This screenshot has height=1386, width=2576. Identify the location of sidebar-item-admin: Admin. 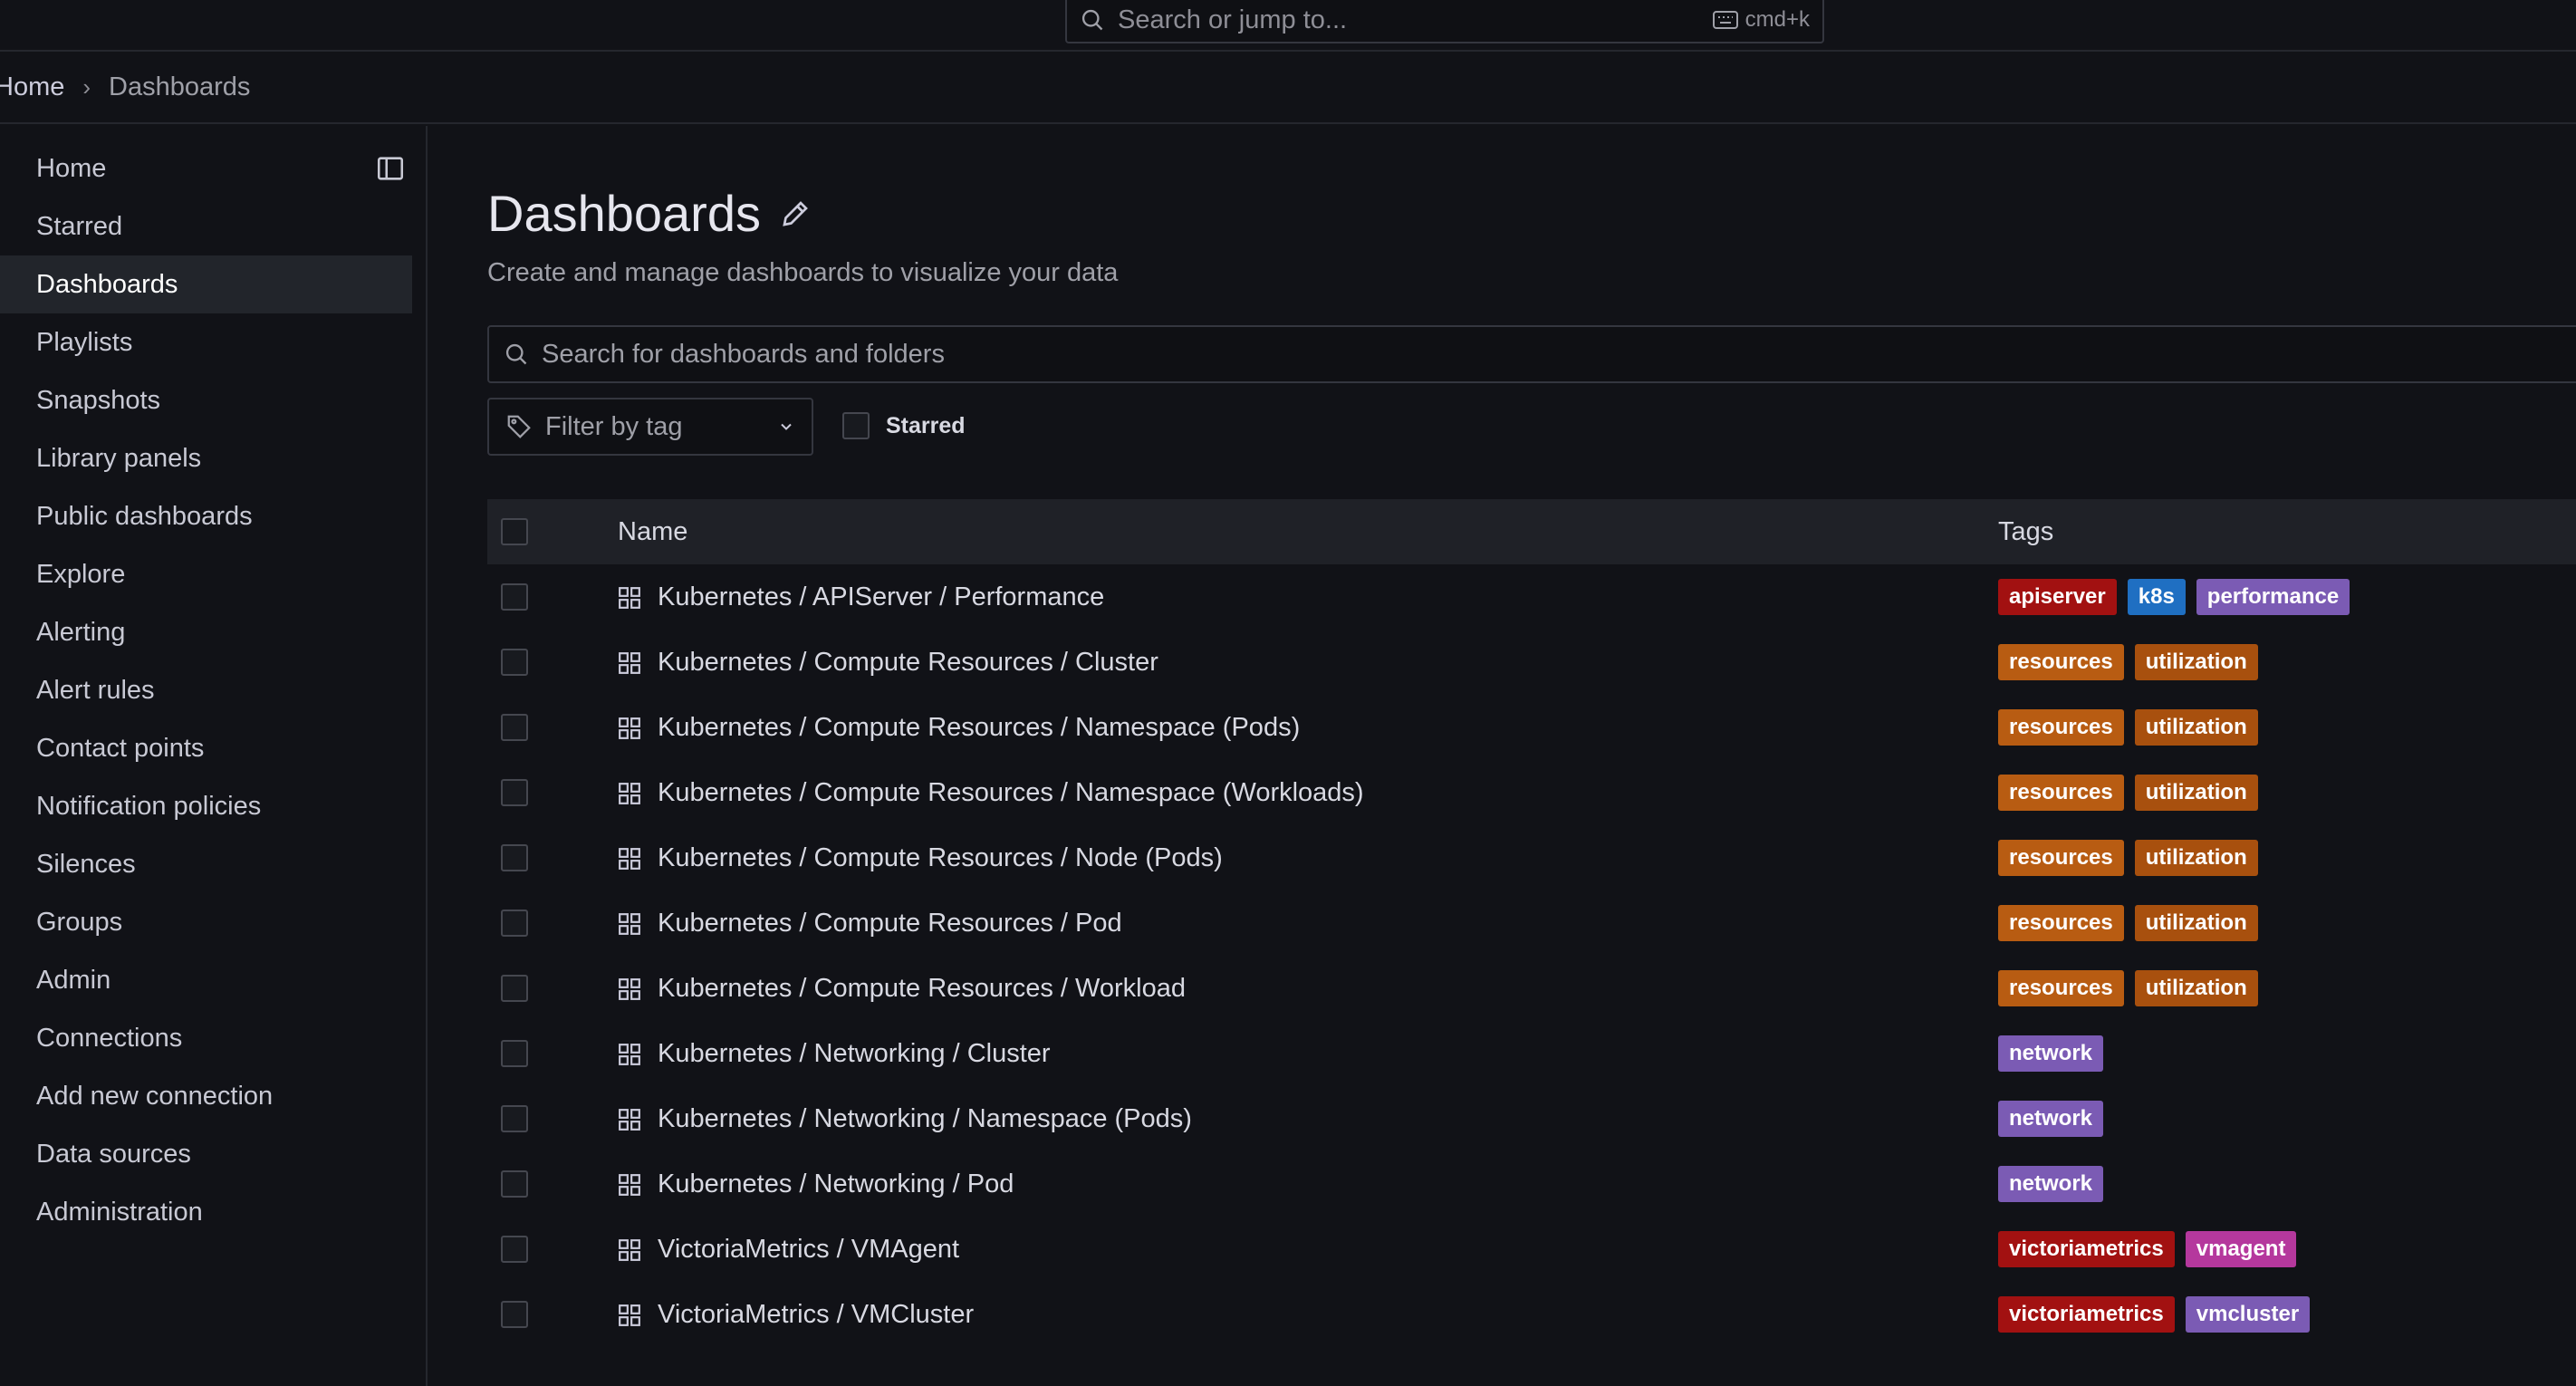
(206, 980).